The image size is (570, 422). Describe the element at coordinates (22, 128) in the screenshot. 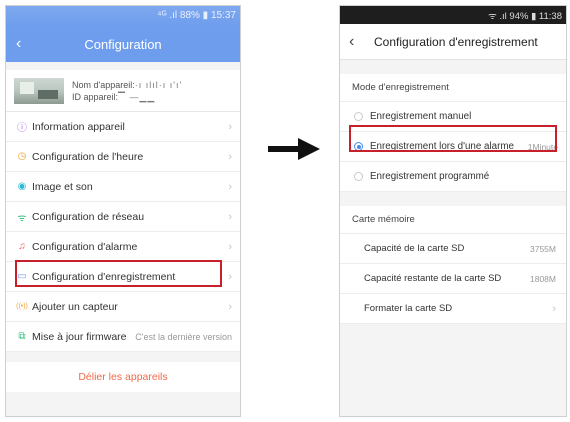

I see `info-icon: ⓘ` at that location.